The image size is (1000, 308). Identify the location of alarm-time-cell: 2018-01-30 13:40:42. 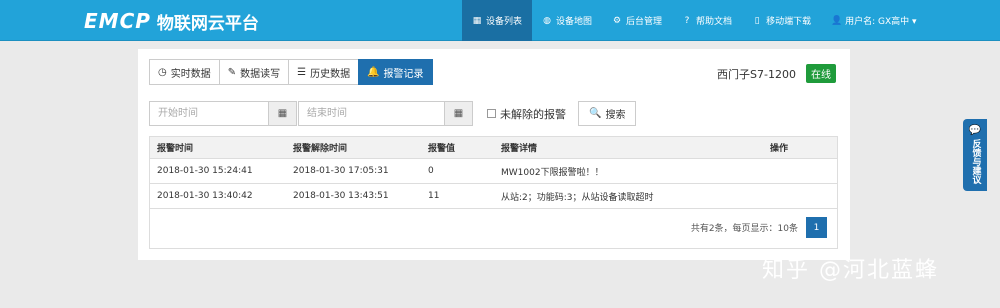
(205, 196).